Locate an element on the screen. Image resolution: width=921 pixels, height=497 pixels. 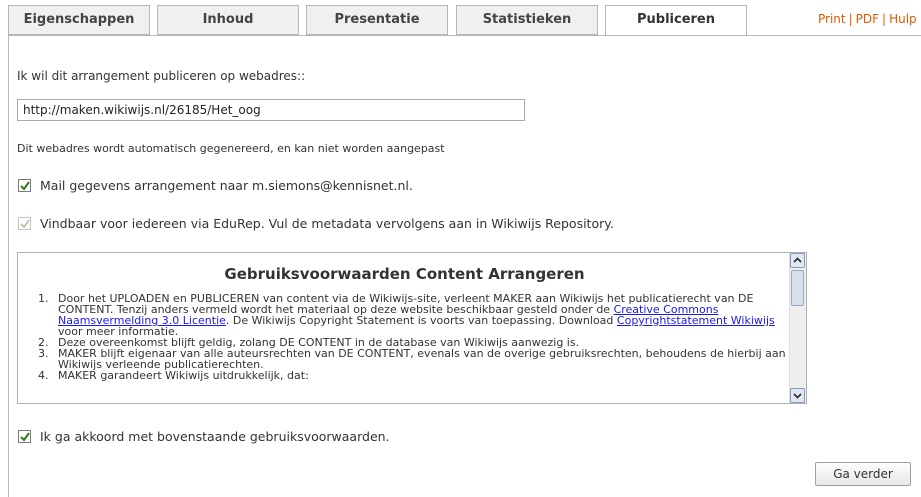
terms-scrollbar is located at coordinates (797, 328).